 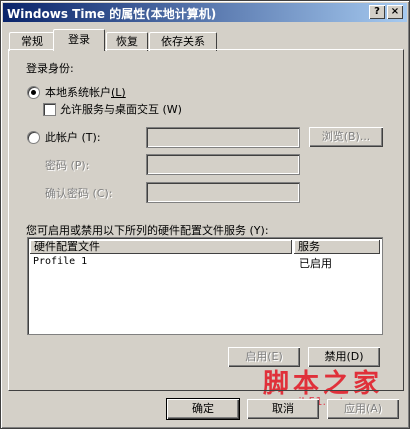 What do you see at coordinates (395, 12) in the screenshot?
I see `close-button: ×` at bounding box center [395, 12].